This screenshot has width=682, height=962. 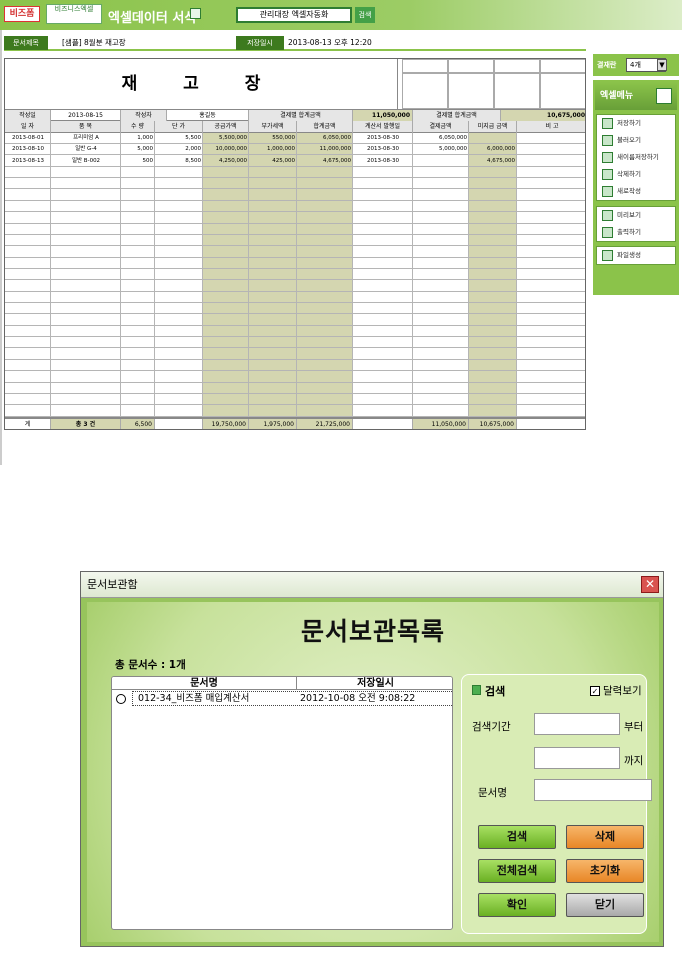 I want to click on menu-save-as: 새이름저장하기, so click(x=636, y=157).